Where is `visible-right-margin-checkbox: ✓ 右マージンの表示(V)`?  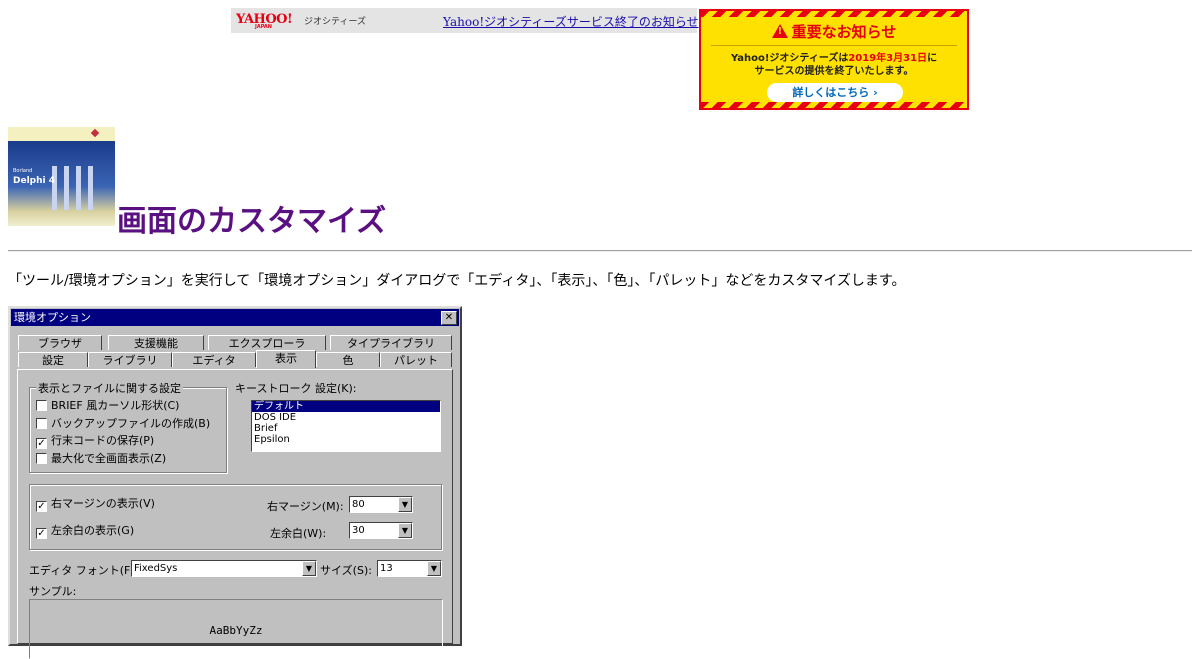
visible-right-margin-checkbox: ✓ 右マージンの表示(V) is located at coordinates (95, 504).